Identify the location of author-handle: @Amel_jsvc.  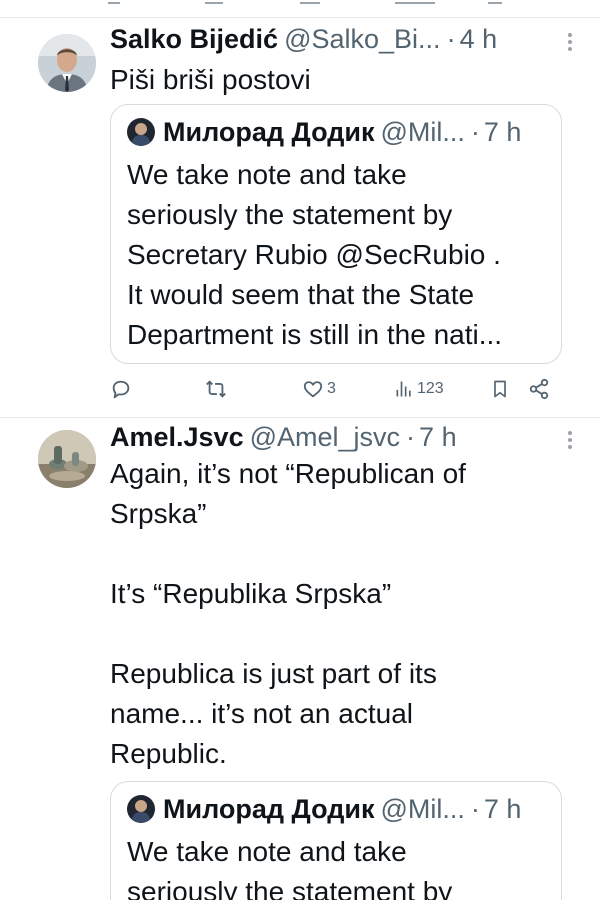
(325, 437).